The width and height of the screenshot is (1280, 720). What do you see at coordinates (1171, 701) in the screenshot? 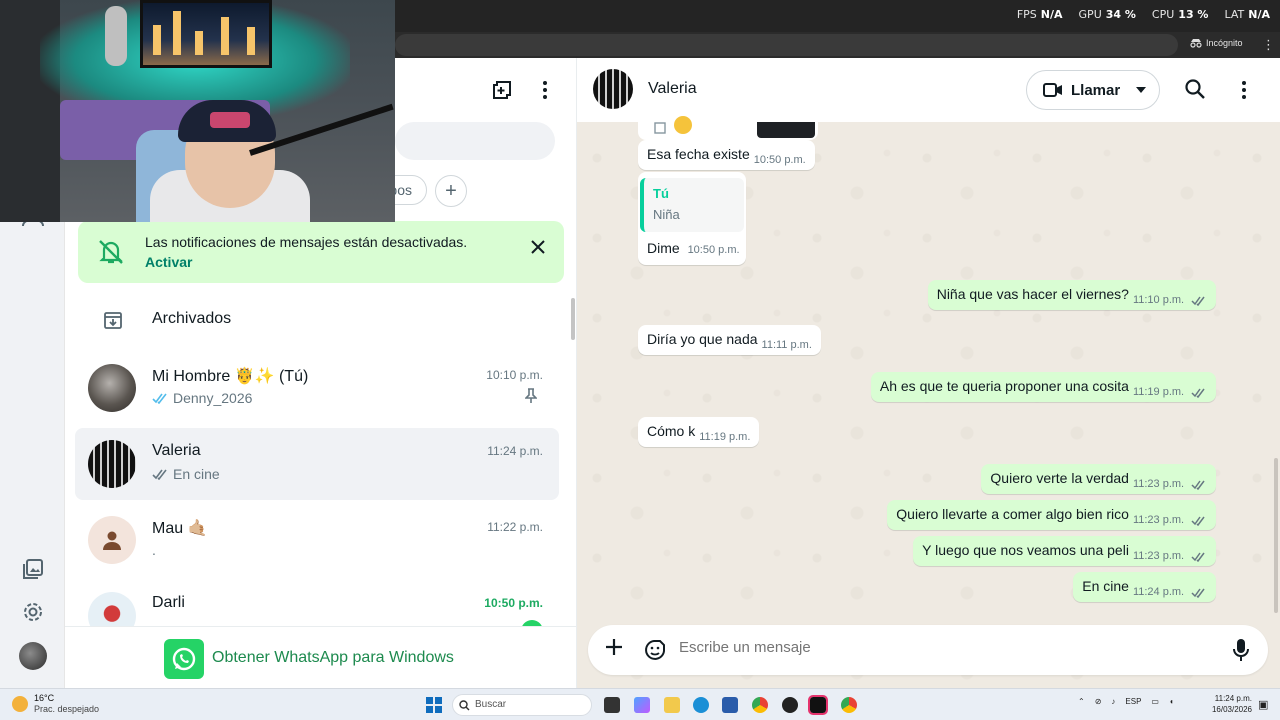
I see `volume-icon: ◖` at bounding box center [1171, 701].